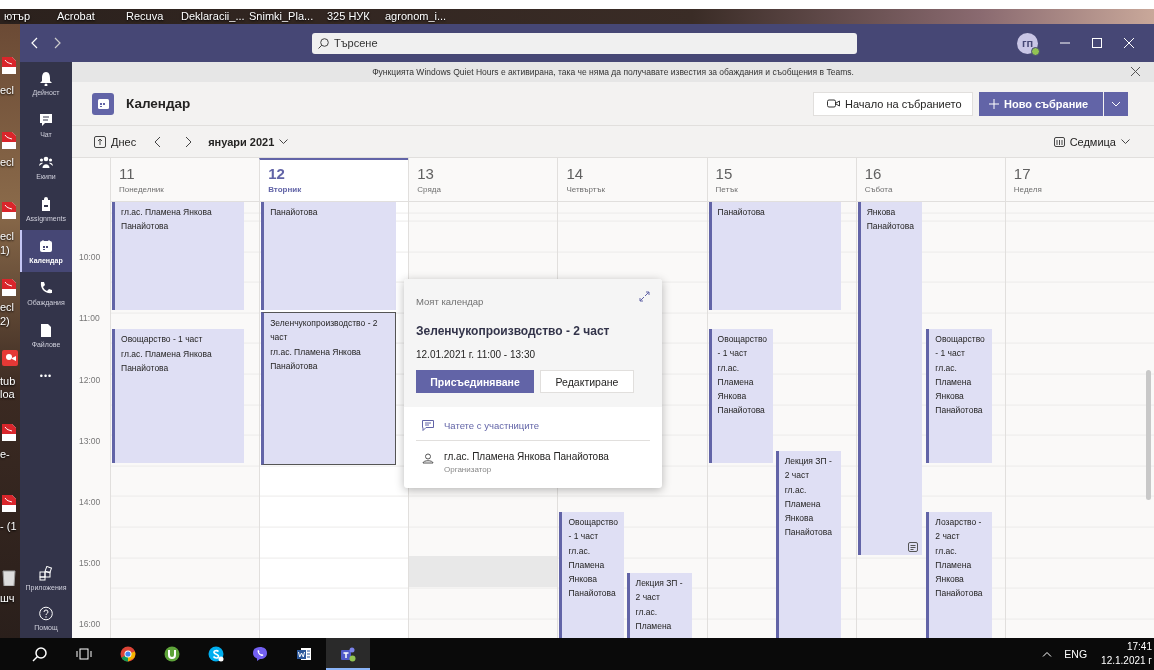 This screenshot has height=670, width=1154. Describe the element at coordinates (115, 141) in the screenshot. I see `today-button: Днес` at that location.